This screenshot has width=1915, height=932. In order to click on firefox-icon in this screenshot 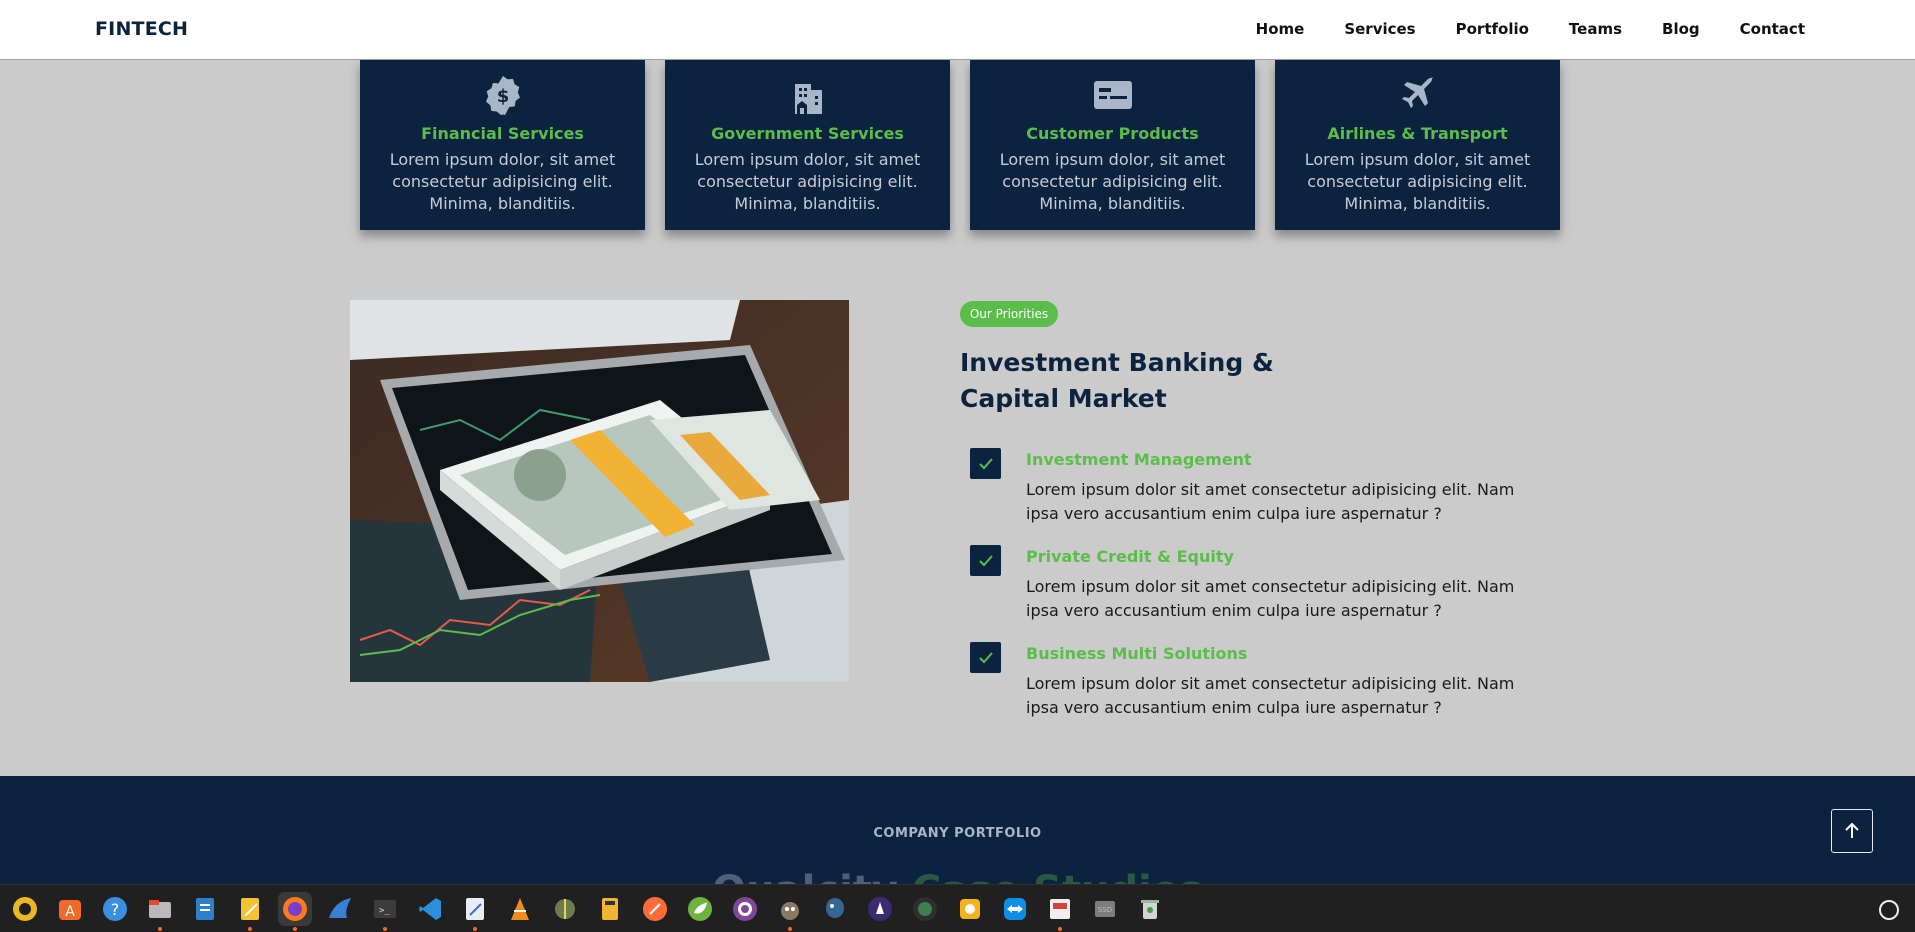, I will do `click(295, 911)`.